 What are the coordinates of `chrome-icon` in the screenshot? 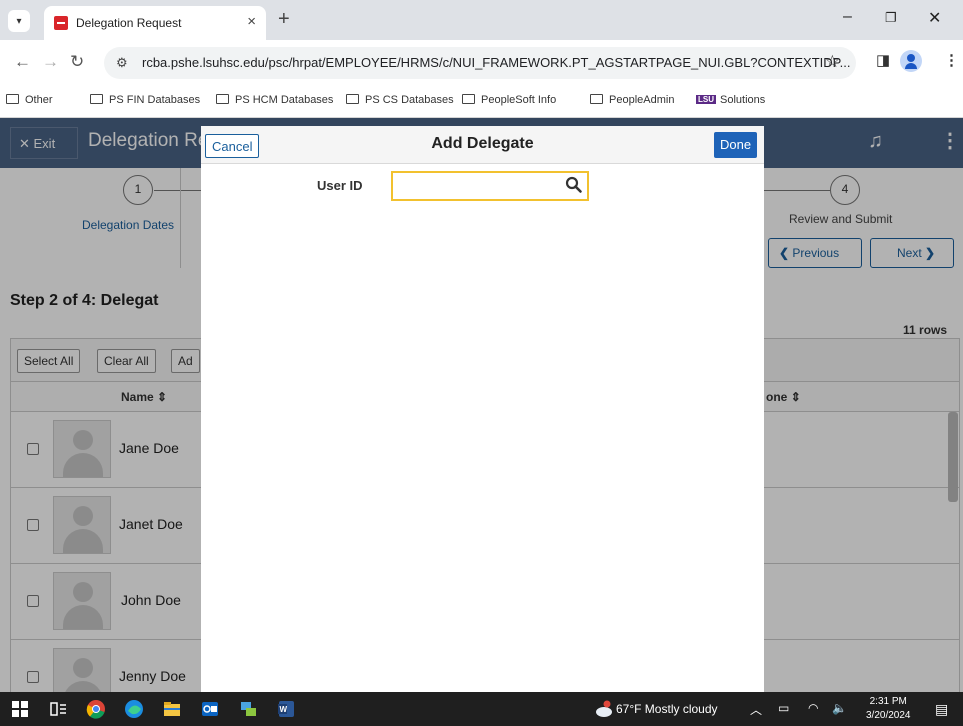 It's located at (96, 709).